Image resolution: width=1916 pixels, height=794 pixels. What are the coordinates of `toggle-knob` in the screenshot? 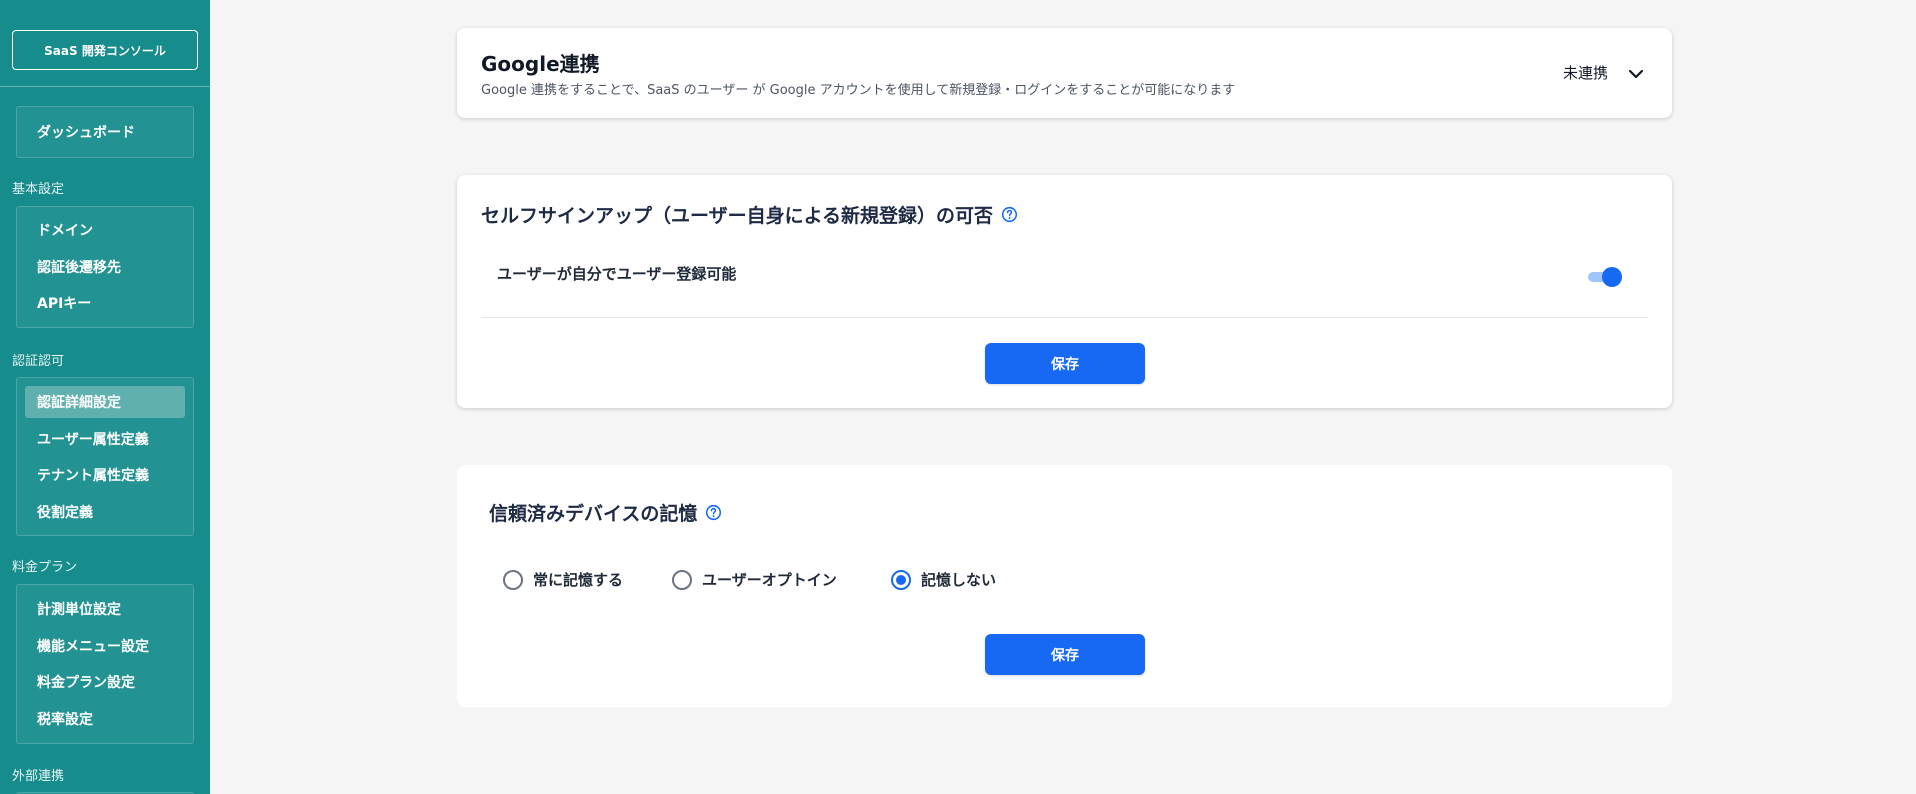 It's located at (1612, 277).